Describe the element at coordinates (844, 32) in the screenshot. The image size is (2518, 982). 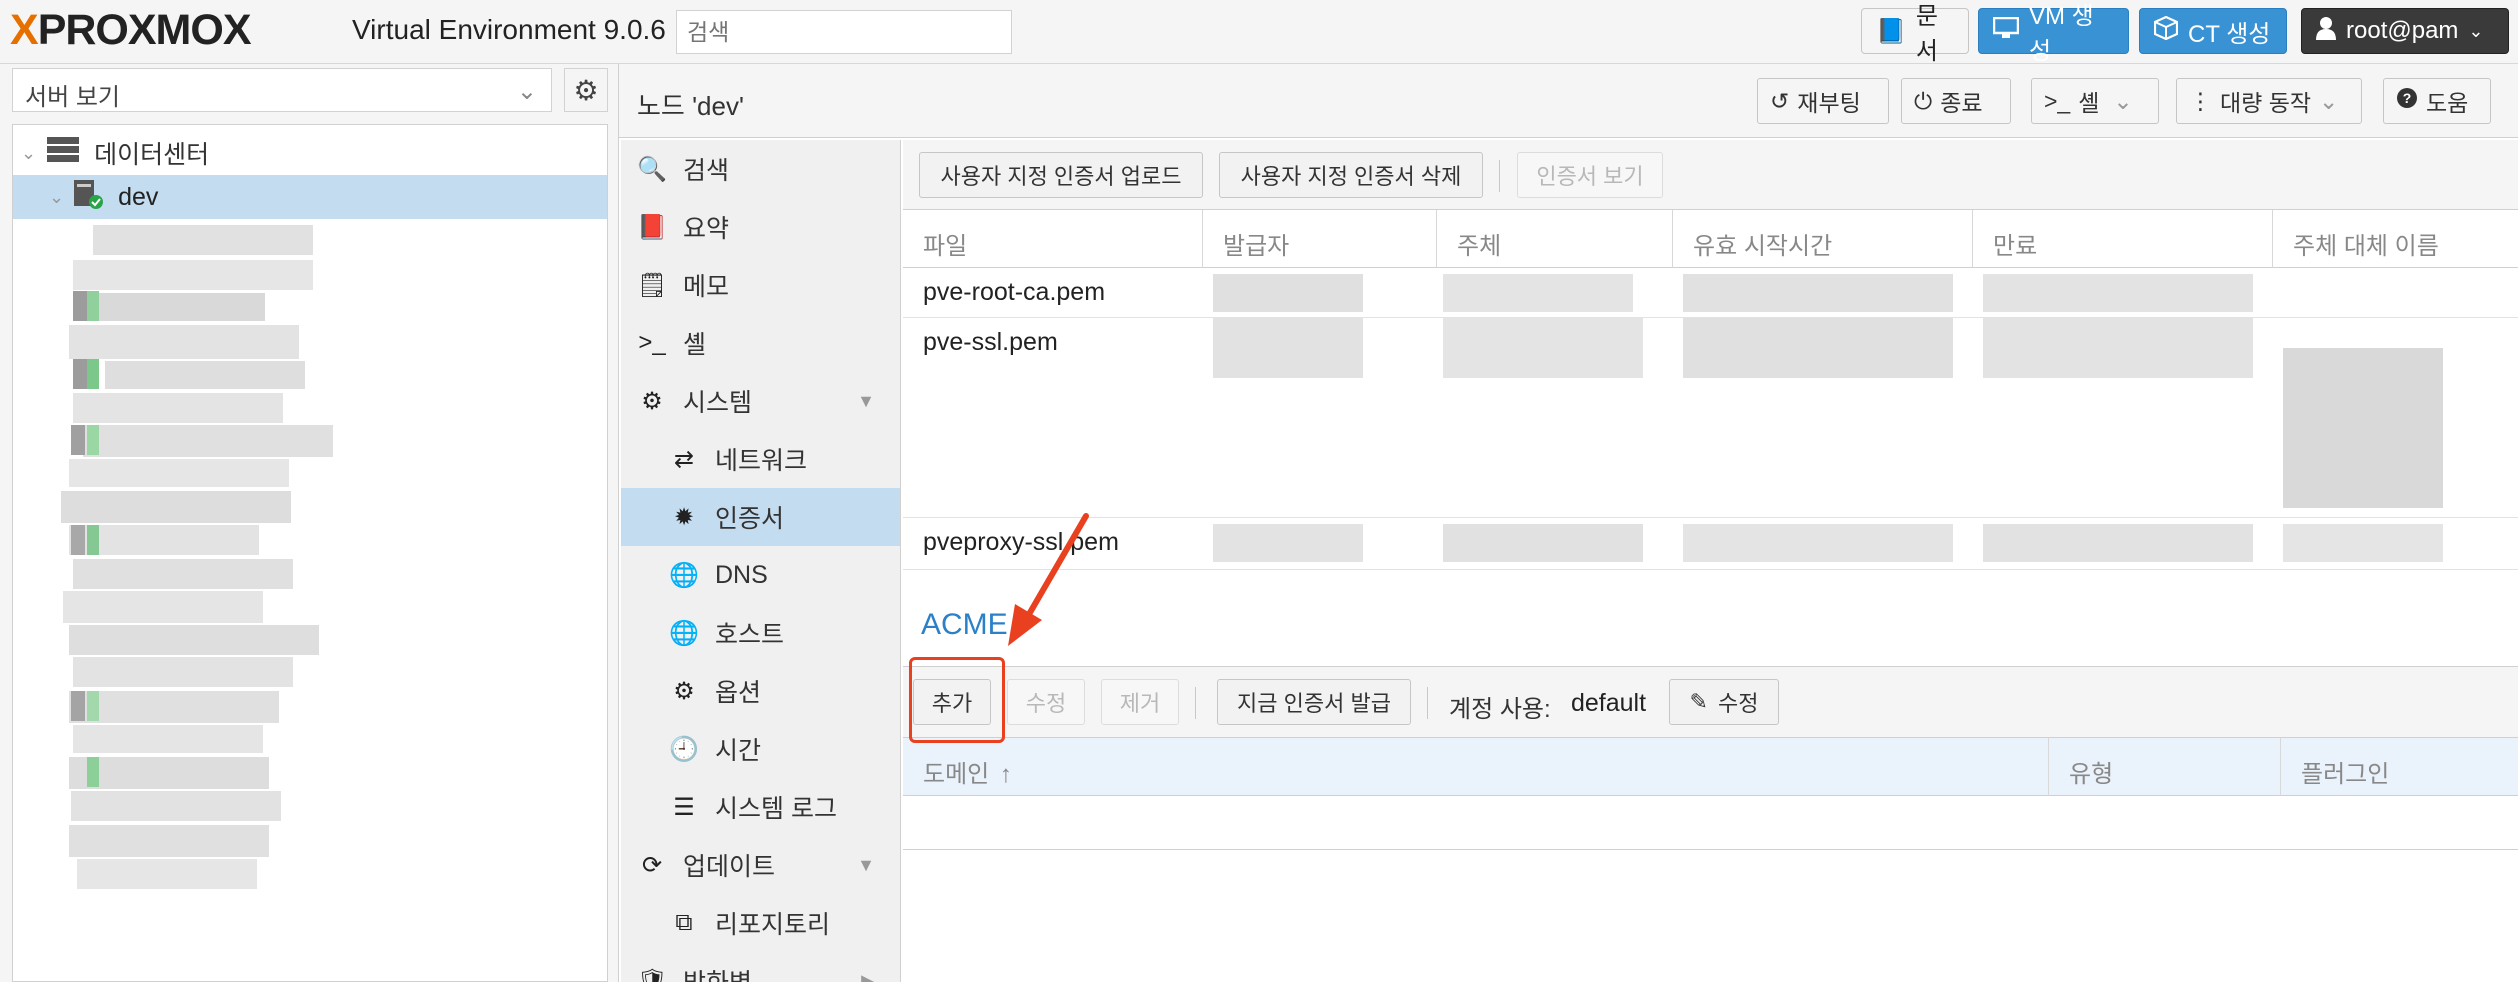
I see `search-input` at that location.